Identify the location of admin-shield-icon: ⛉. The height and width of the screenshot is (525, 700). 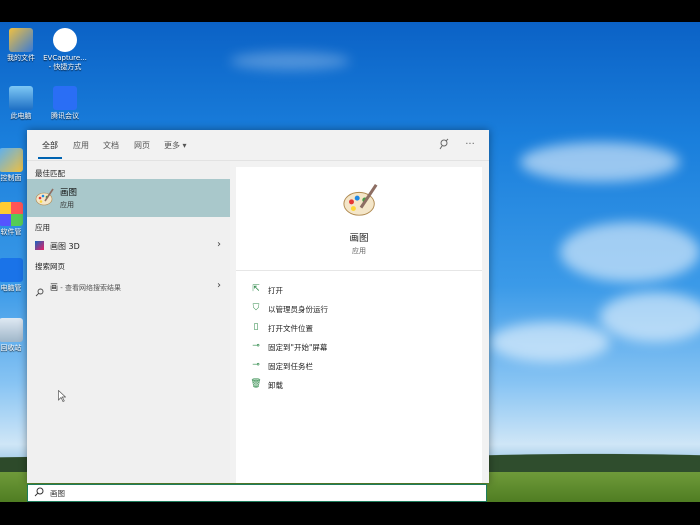
(256, 308).